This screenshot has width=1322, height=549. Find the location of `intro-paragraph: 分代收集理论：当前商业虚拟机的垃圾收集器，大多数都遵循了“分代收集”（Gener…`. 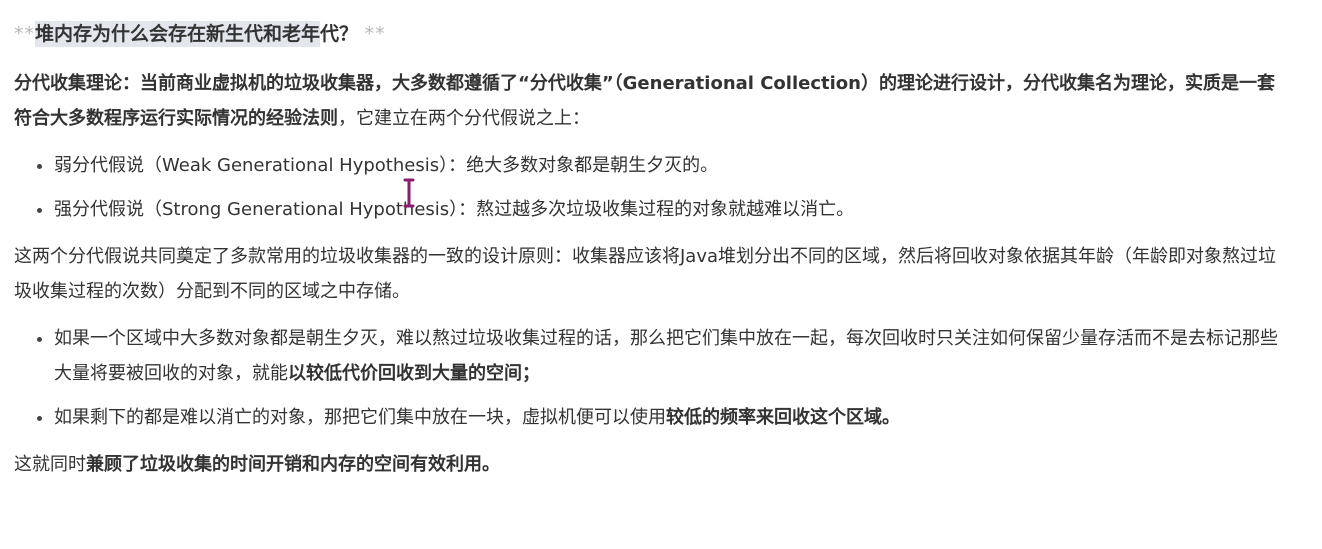

intro-paragraph: 分代收集理论：当前商业虚拟机的垃圾收集器，大多数都遵循了“分代收集”（Gener… is located at coordinates (653, 101).